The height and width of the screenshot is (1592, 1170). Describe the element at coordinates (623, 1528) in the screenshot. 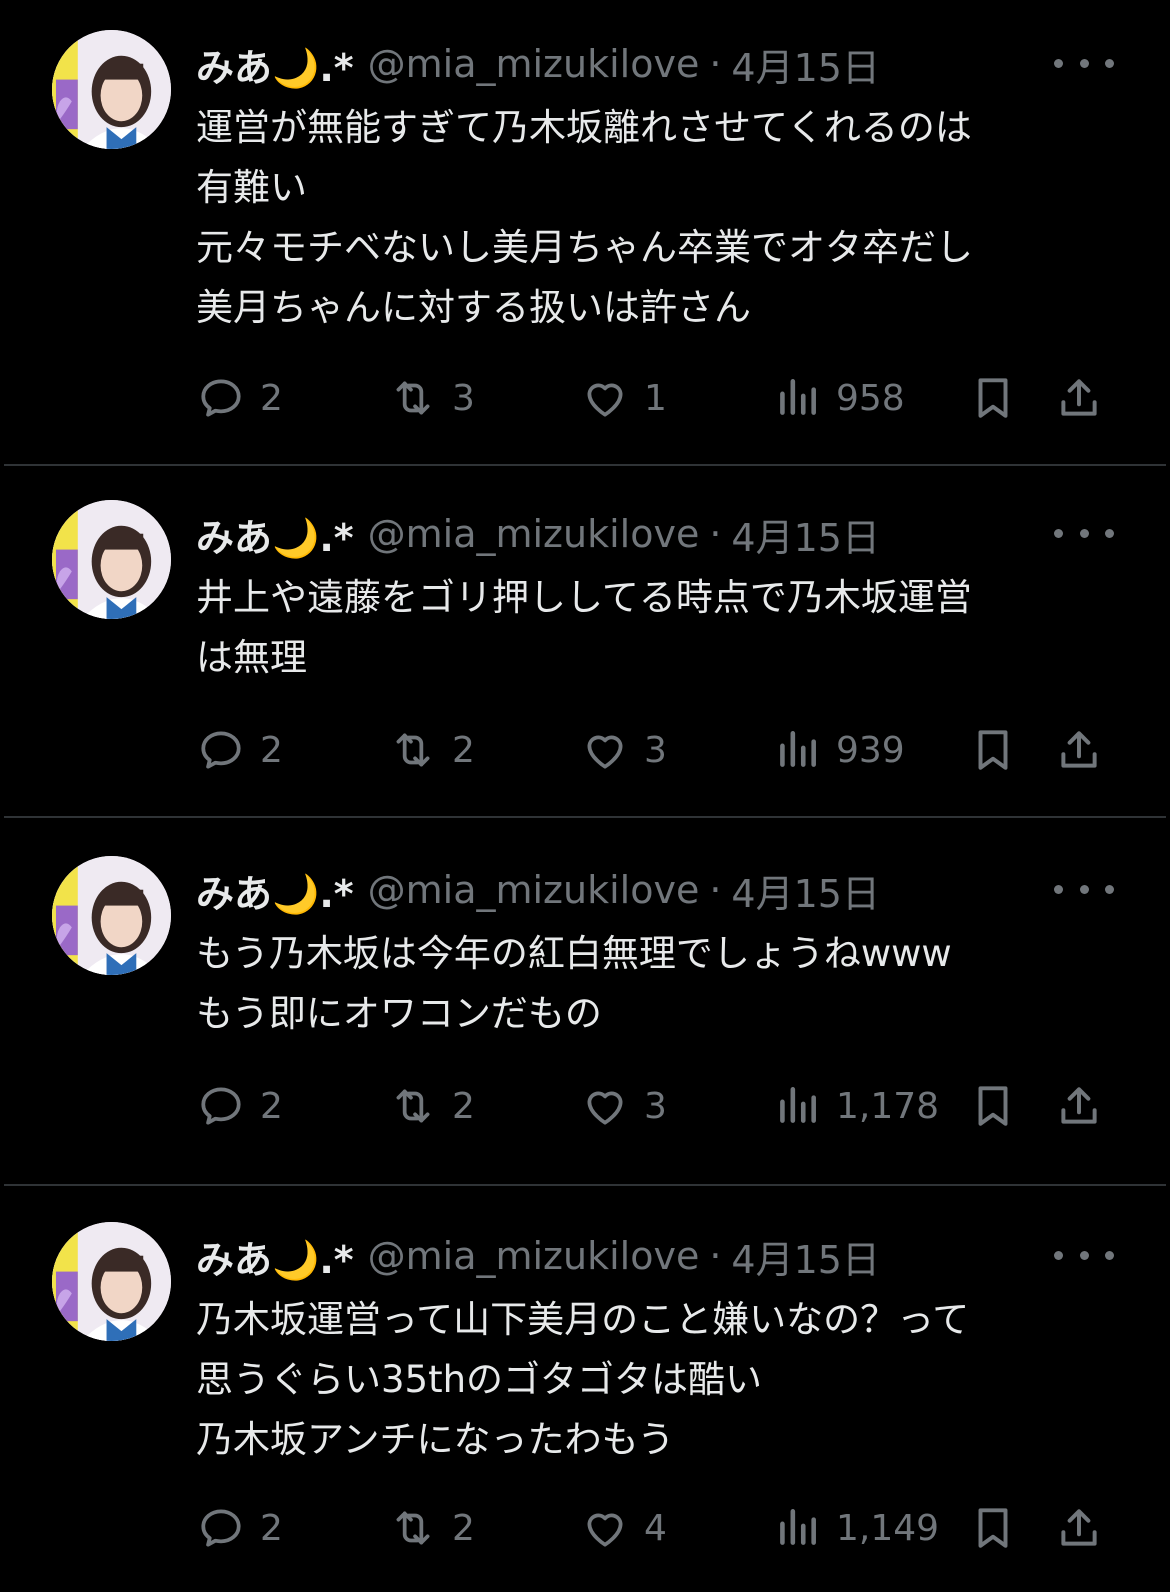

I see `like-button: 4` at that location.